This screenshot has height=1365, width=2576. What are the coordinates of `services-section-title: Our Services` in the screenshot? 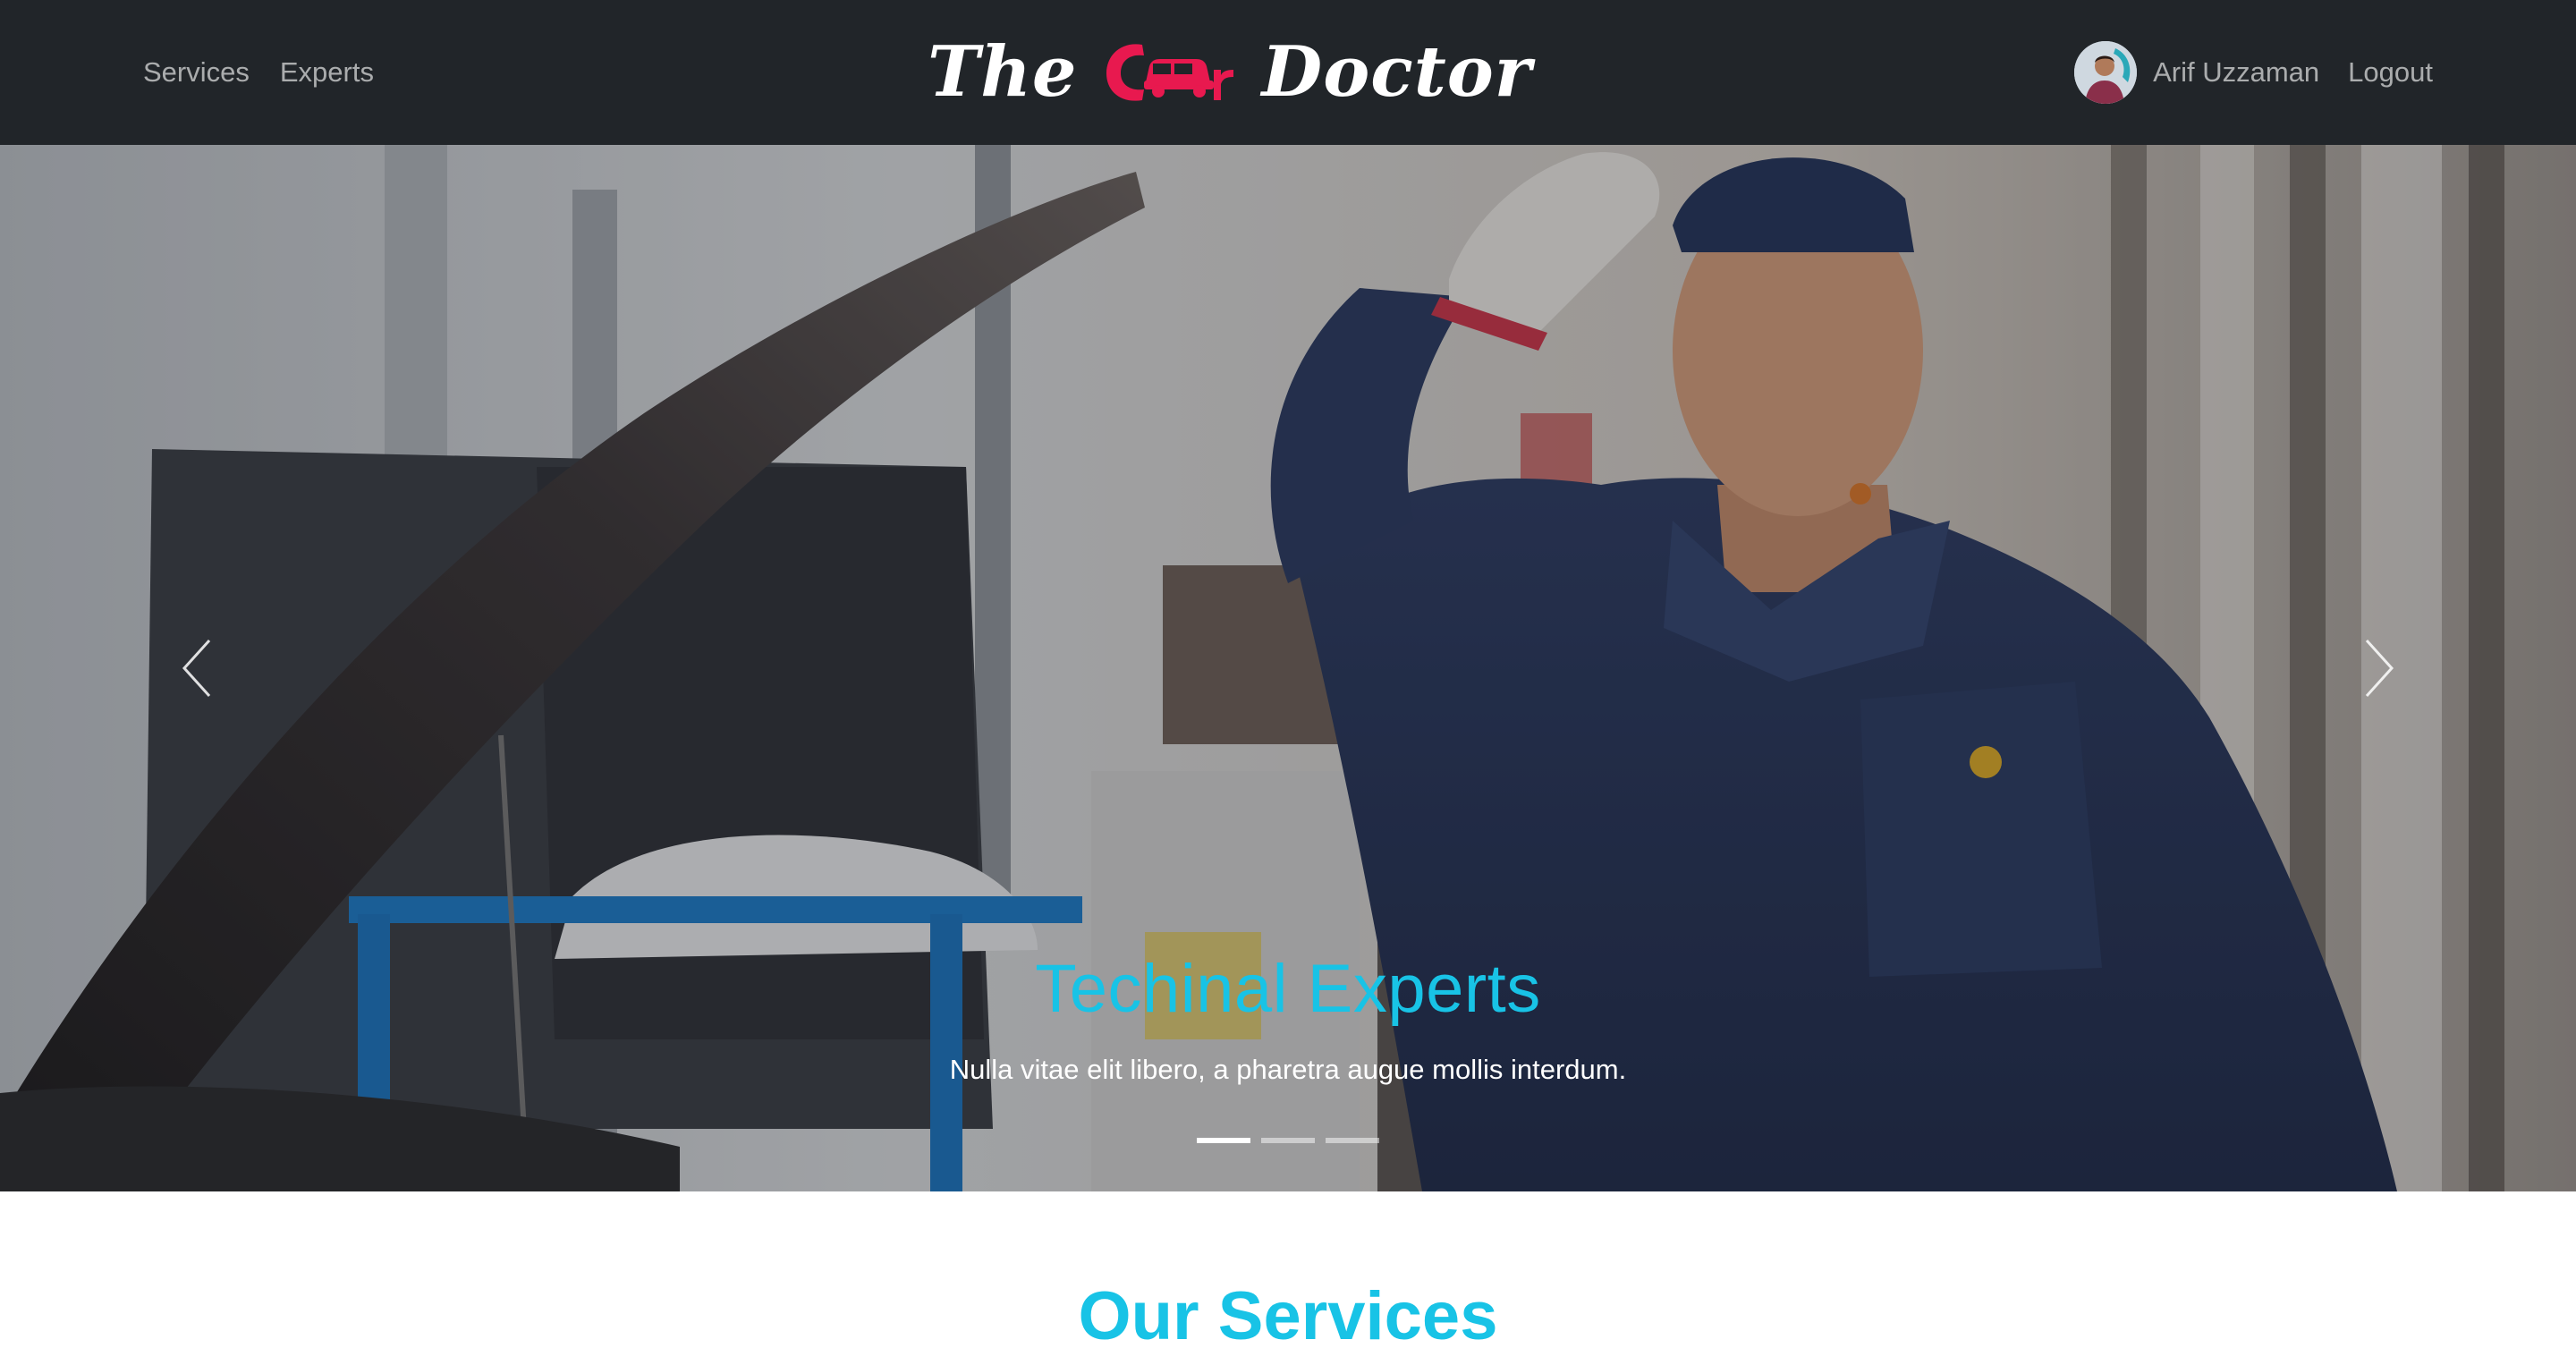 It's located at (1288, 1316).